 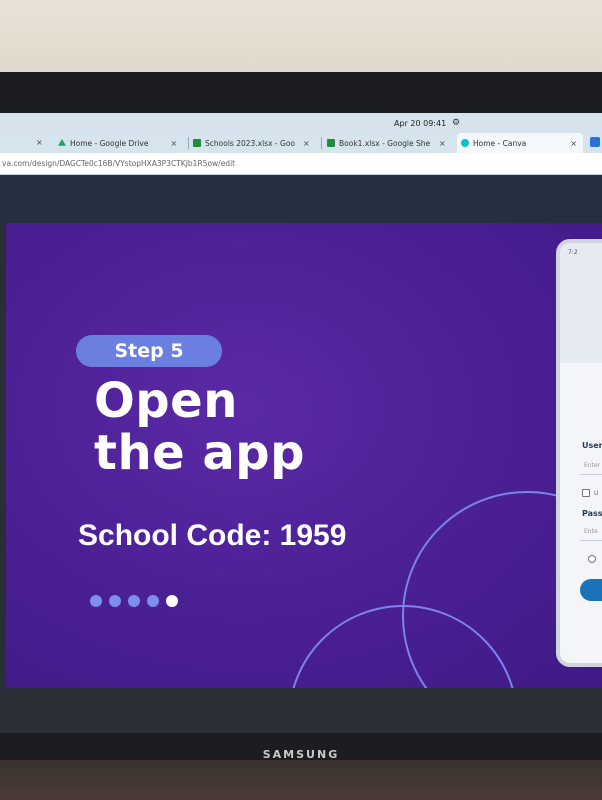 I want to click on tab-canva: Home - Canva ×, so click(x=520, y=143).